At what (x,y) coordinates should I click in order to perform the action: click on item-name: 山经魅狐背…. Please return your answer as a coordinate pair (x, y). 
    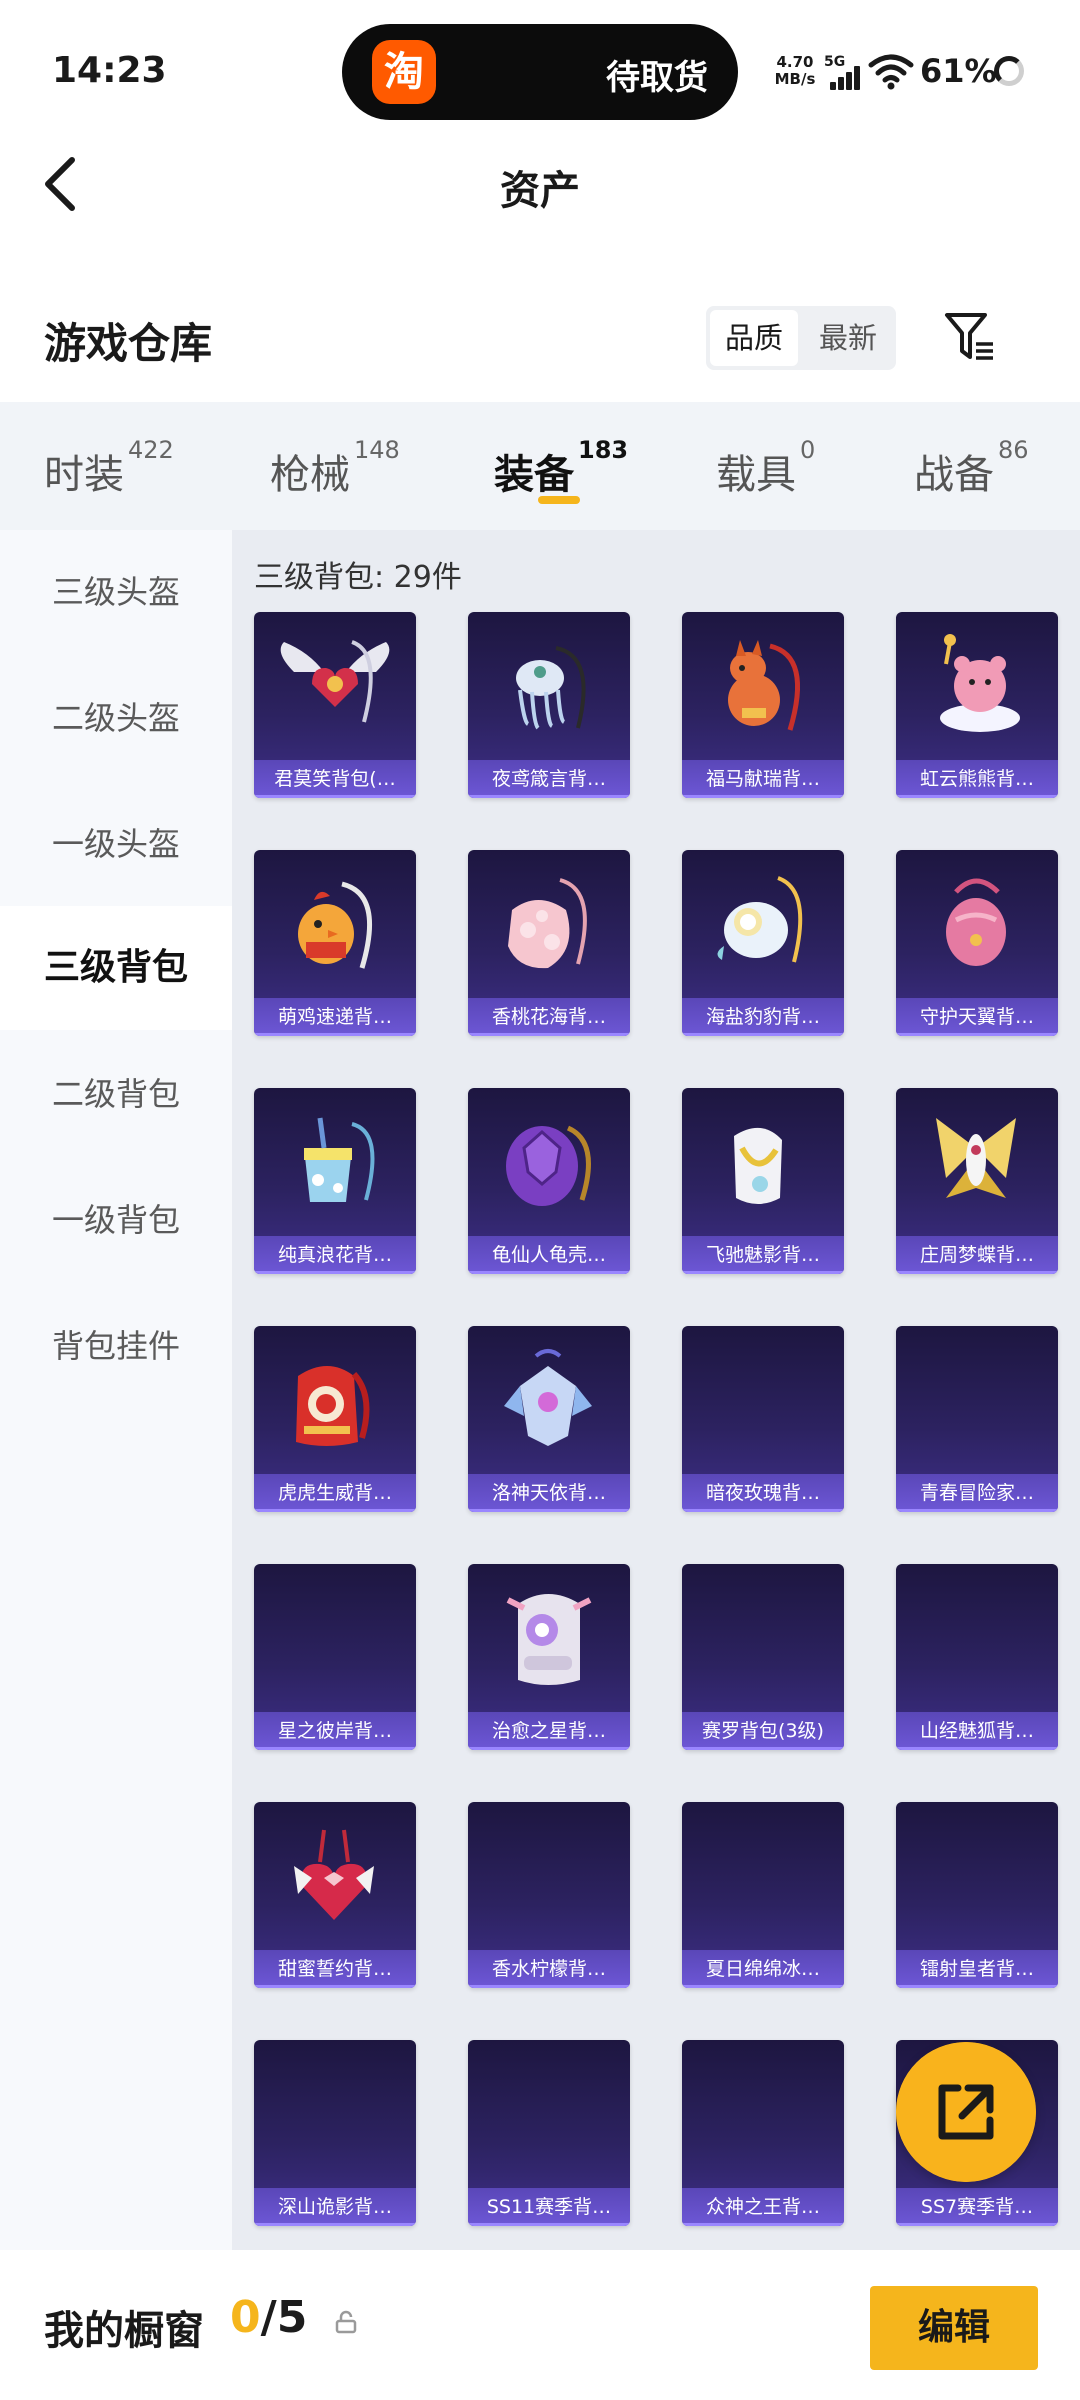
    Looking at the image, I should click on (977, 1731).